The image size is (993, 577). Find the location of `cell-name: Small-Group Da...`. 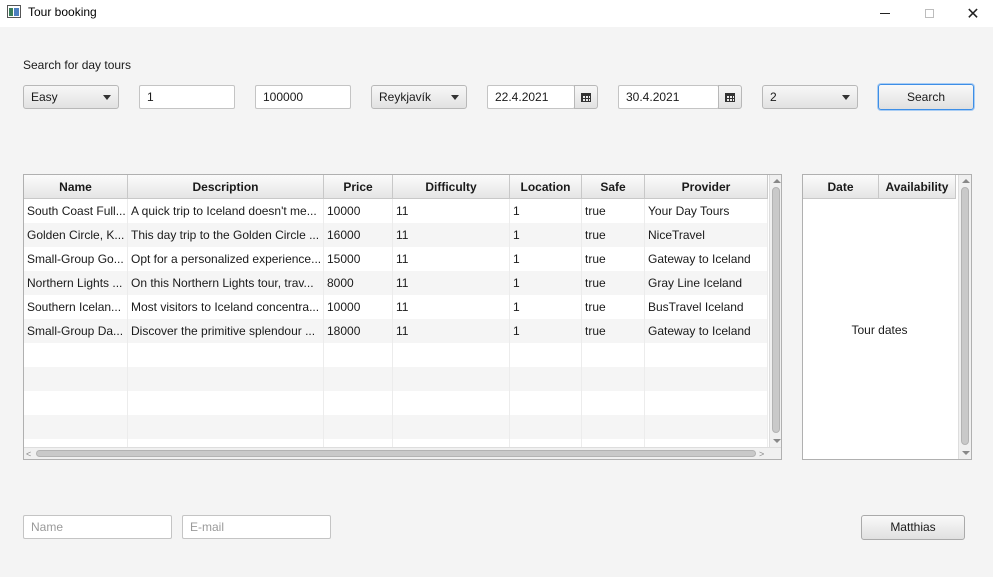

cell-name: Small-Group Da... is located at coordinates (76, 331).